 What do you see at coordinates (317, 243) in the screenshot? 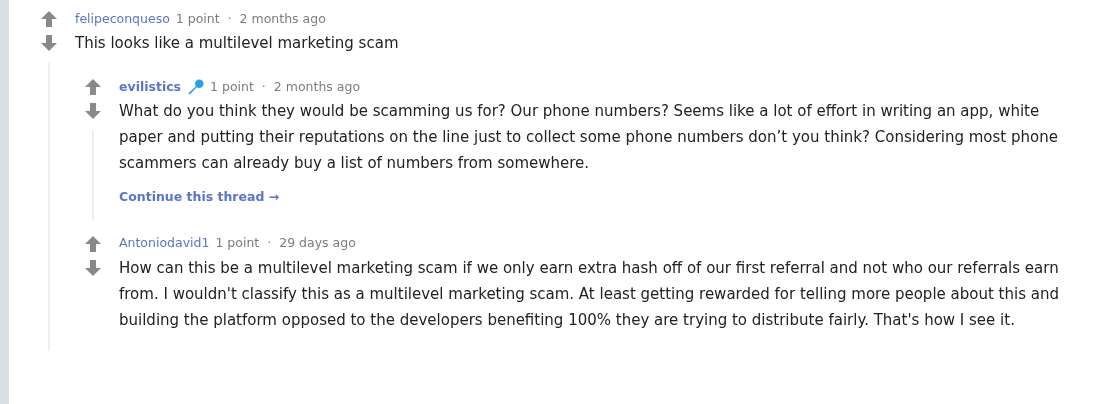
I see `timestamp: 29 days ago` at bounding box center [317, 243].